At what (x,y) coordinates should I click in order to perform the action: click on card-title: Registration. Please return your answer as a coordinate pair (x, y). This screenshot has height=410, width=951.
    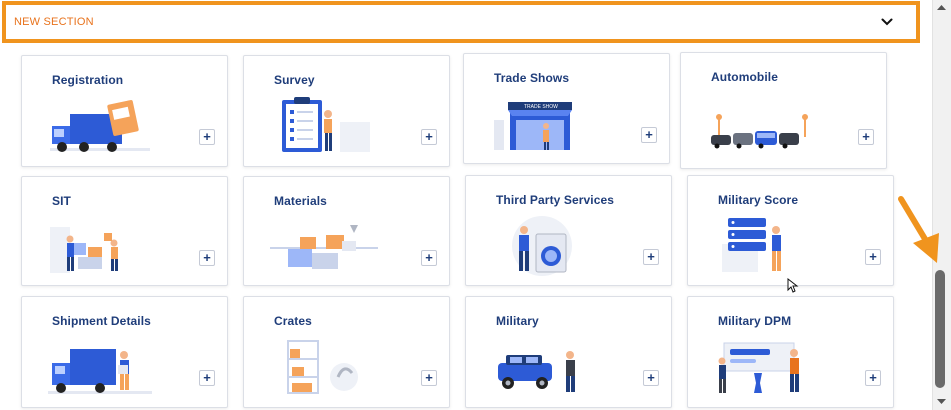
    Looking at the image, I should click on (88, 80).